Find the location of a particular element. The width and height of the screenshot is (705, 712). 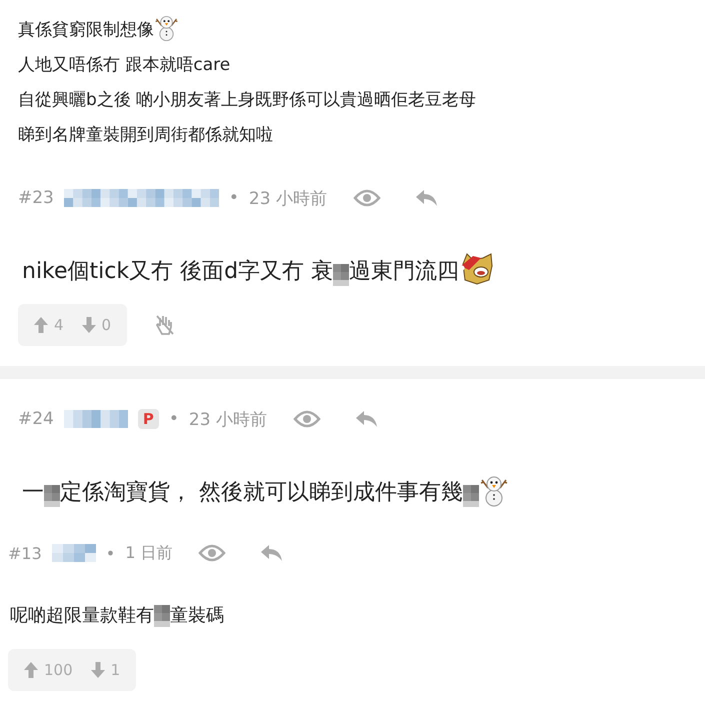

body-text: 自從興曬b之後 啲小朋友著上身既野係可以貴過晒佢老豆老母 is located at coordinates (247, 100).